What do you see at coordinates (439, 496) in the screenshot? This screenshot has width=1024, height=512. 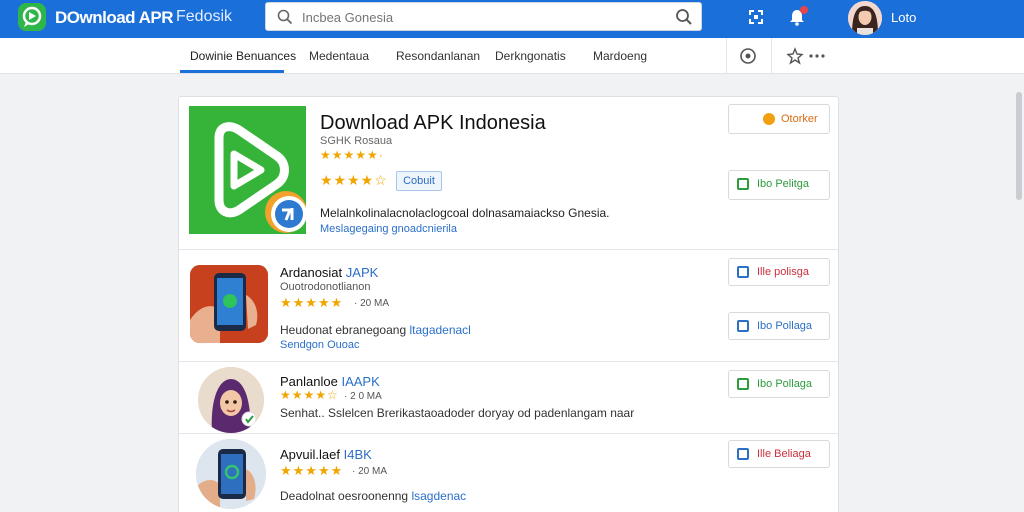 I see `app-description-3-tag: lsagdenac` at bounding box center [439, 496].